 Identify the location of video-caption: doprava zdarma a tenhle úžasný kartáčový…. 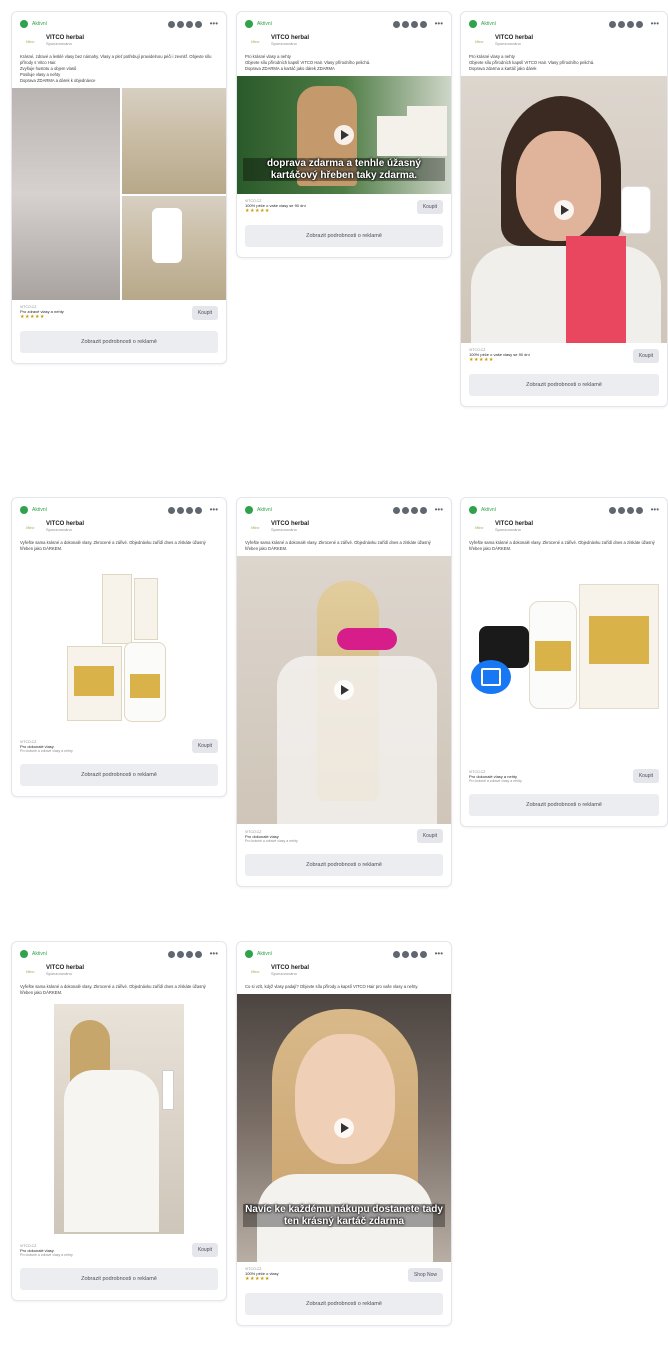
(344, 170).